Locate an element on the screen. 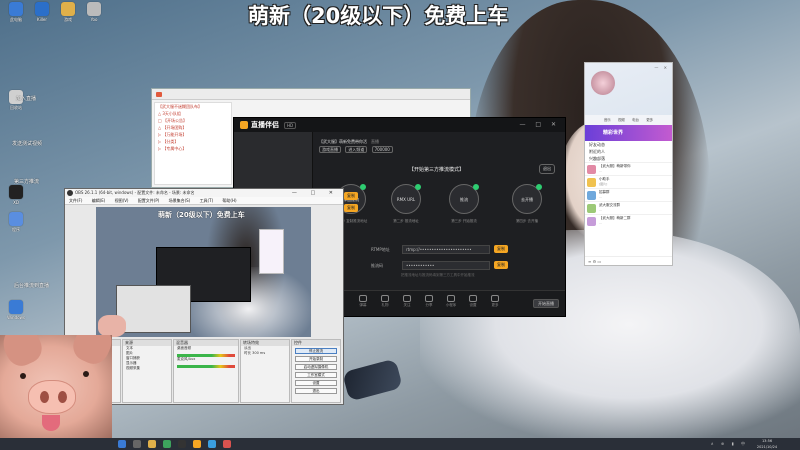 The height and width of the screenshot is (450, 800). exit-mode-button: 退出 is located at coordinates (547, 169).